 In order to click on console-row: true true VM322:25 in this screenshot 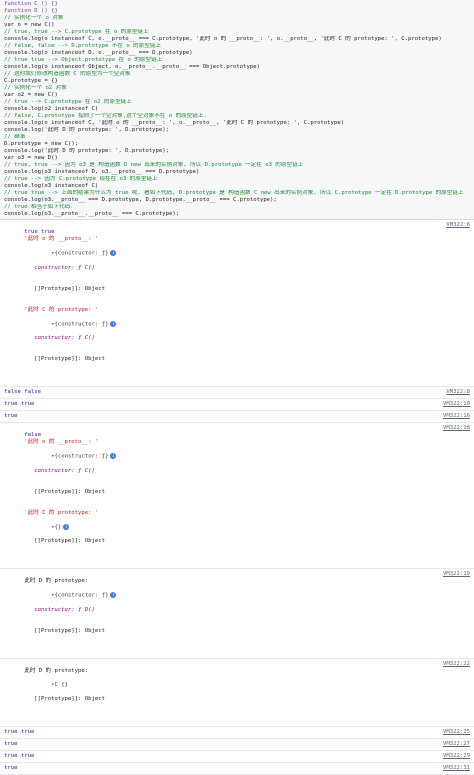, I will do `click(237, 733)`.